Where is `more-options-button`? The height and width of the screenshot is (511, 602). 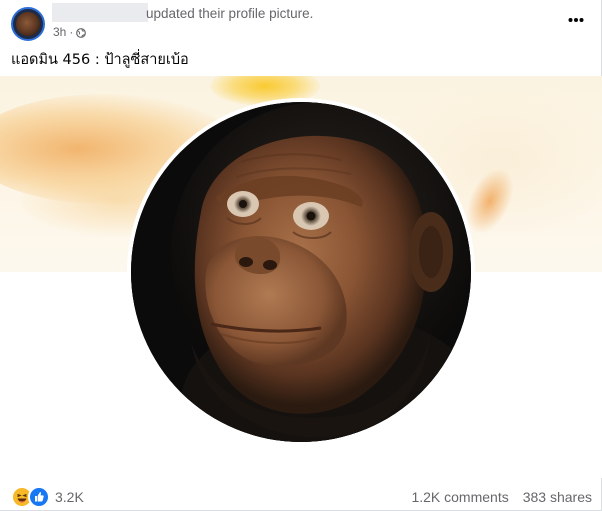 more-options-button is located at coordinates (576, 20).